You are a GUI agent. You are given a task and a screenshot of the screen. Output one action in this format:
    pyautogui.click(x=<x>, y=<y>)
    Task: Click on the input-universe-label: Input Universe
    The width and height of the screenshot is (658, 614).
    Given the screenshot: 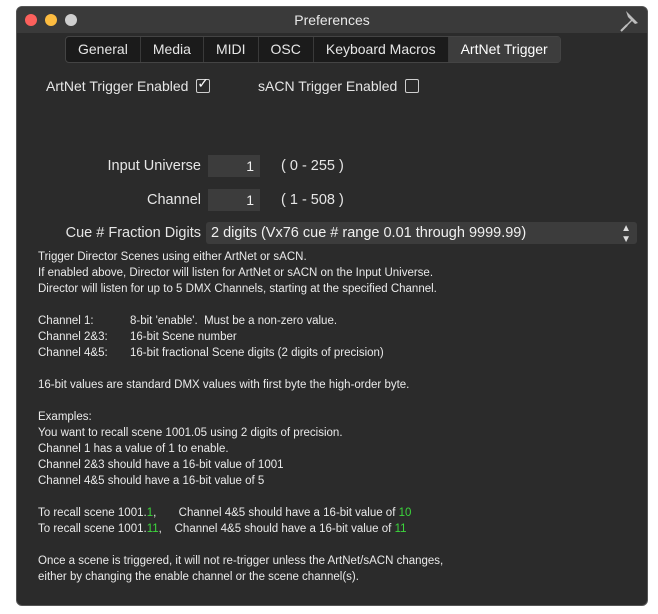 What is the action you would take?
    pyautogui.click(x=154, y=166)
    